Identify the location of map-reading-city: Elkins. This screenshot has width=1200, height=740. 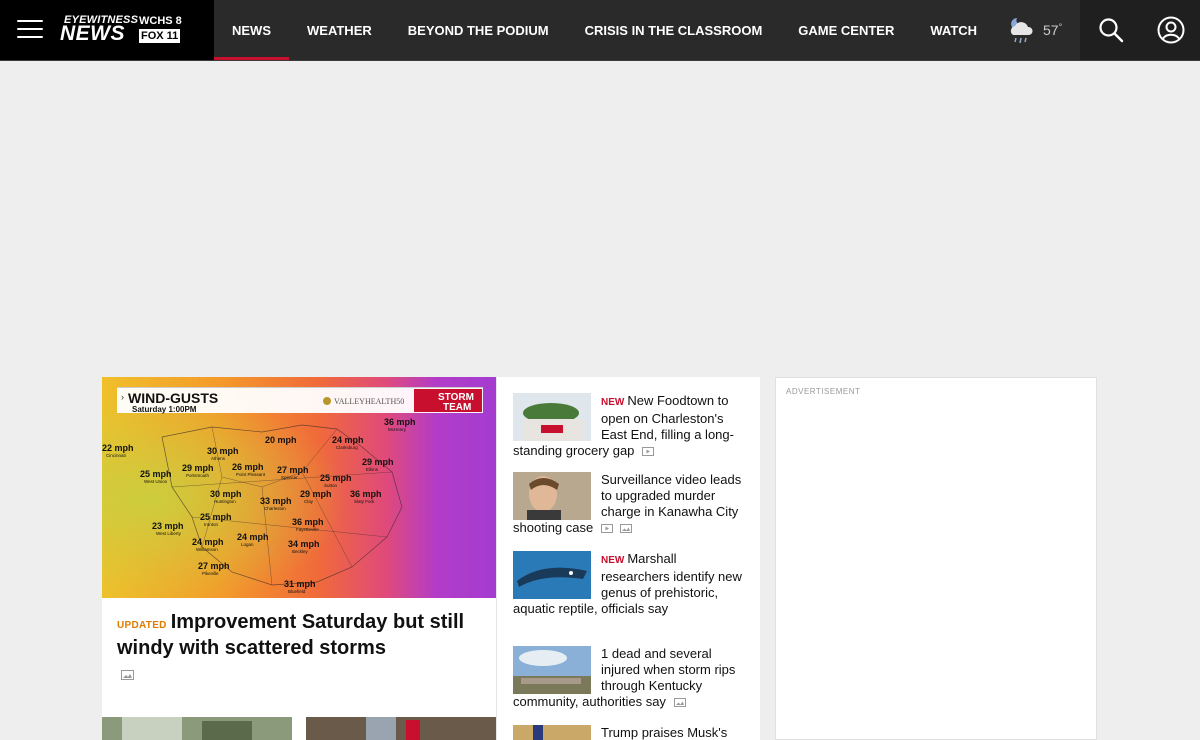
(372, 469).